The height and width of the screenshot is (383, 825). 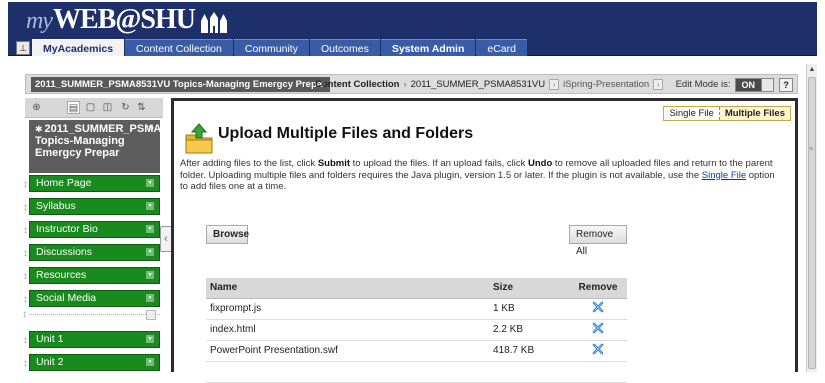 I want to click on page-scrollbar: ▲ ≡, so click(x=811, y=218).